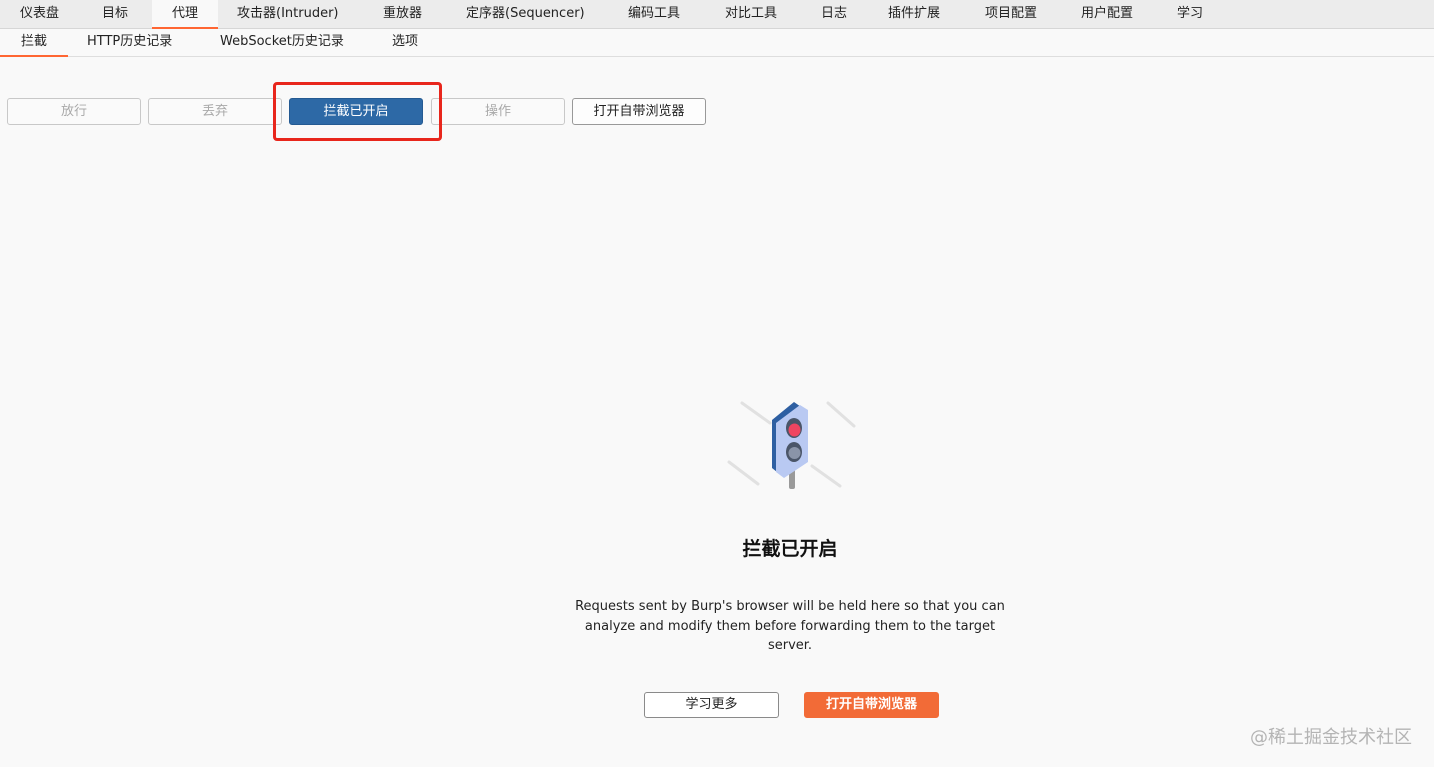  I want to click on tab-extensions: 插件扩展, so click(914, 14).